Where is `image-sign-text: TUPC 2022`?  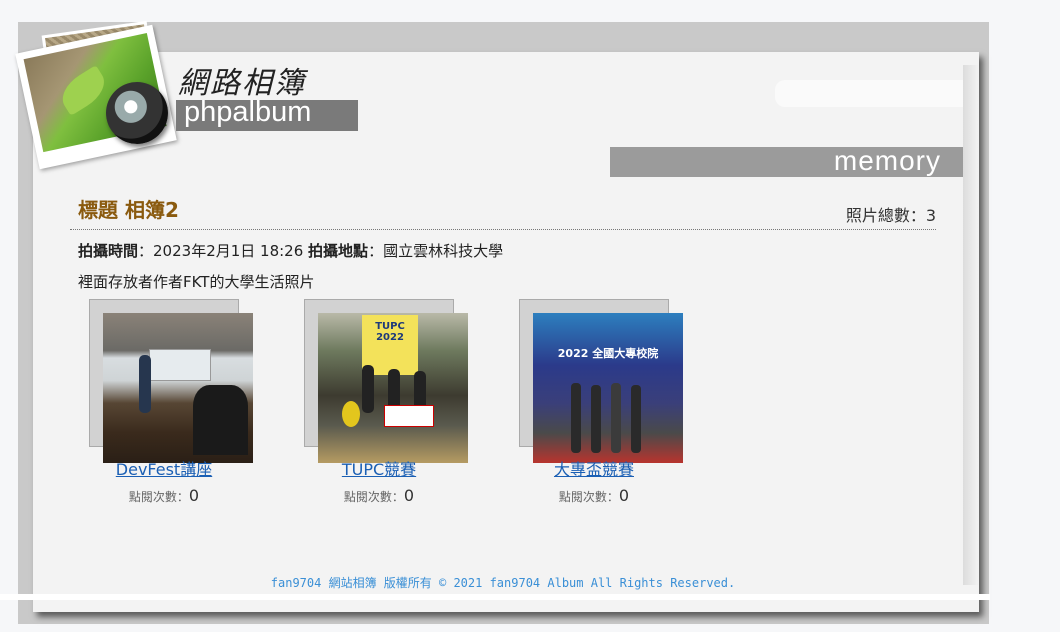
image-sign-text: TUPC 2022 is located at coordinates (390, 332).